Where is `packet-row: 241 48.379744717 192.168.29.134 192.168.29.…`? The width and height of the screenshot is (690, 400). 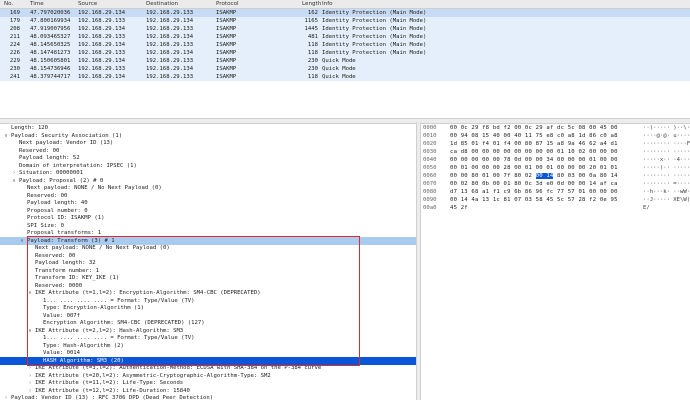
packet-row: 241 48.379744717 192.168.29.134 192.168.29.… is located at coordinates (345, 77).